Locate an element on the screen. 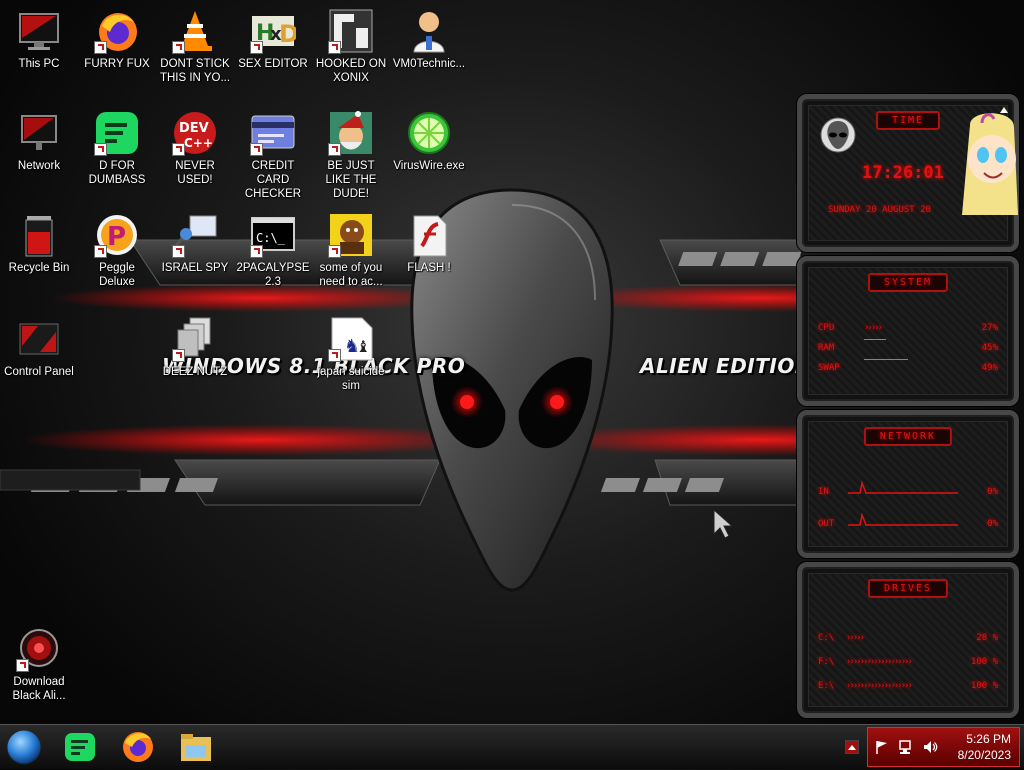 The width and height of the screenshot is (1024, 770). desktop-icon-label: VirusWire.exe is located at coordinates (429, 166).